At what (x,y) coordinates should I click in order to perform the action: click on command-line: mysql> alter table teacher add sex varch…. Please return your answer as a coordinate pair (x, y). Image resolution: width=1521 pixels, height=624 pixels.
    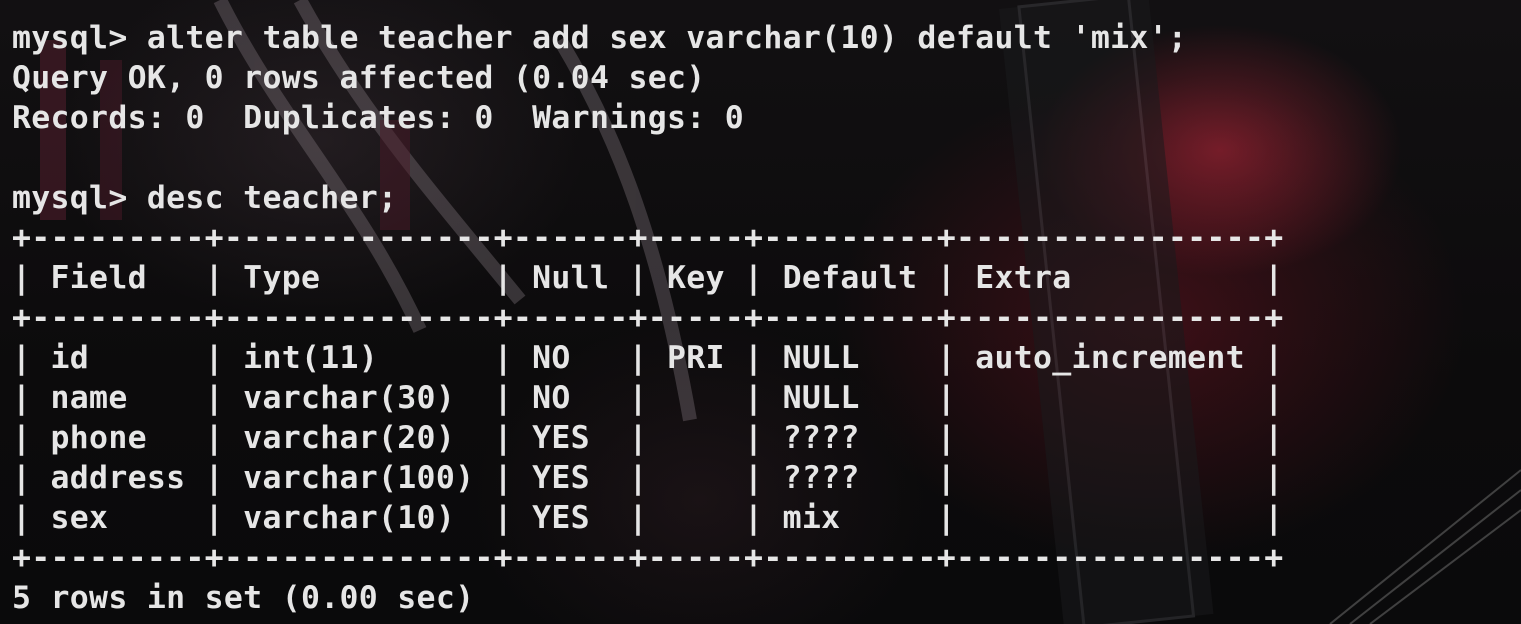
    Looking at the image, I should click on (600, 38).